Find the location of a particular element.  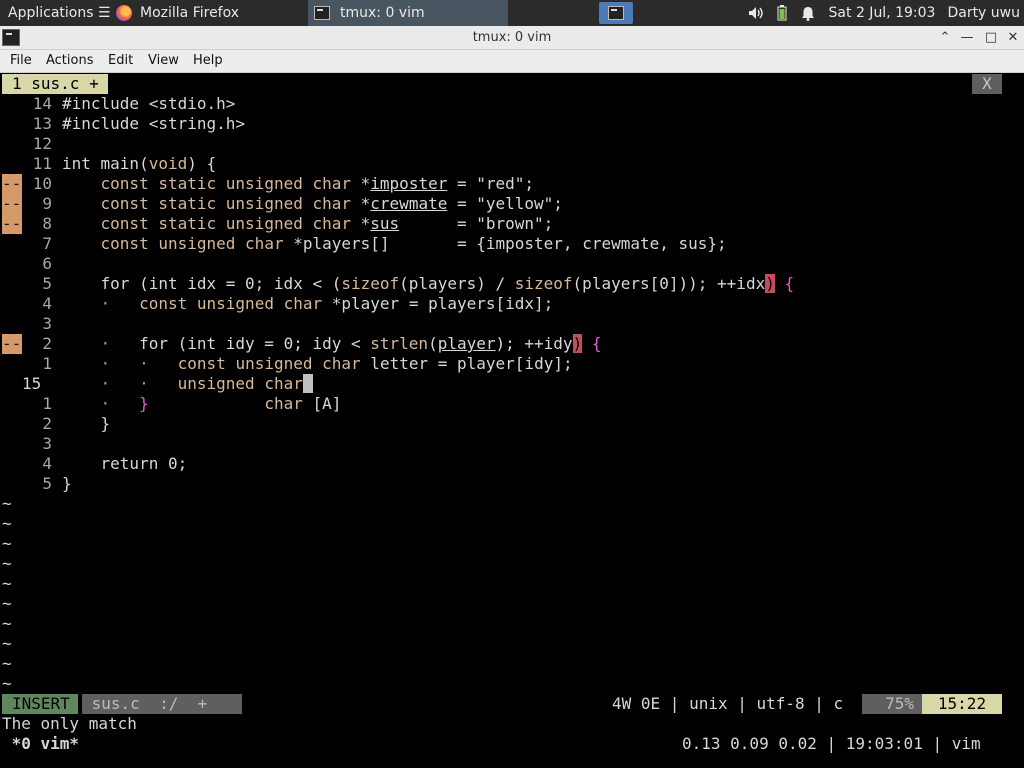

close-button: ✕ is located at coordinates (1013, 38).